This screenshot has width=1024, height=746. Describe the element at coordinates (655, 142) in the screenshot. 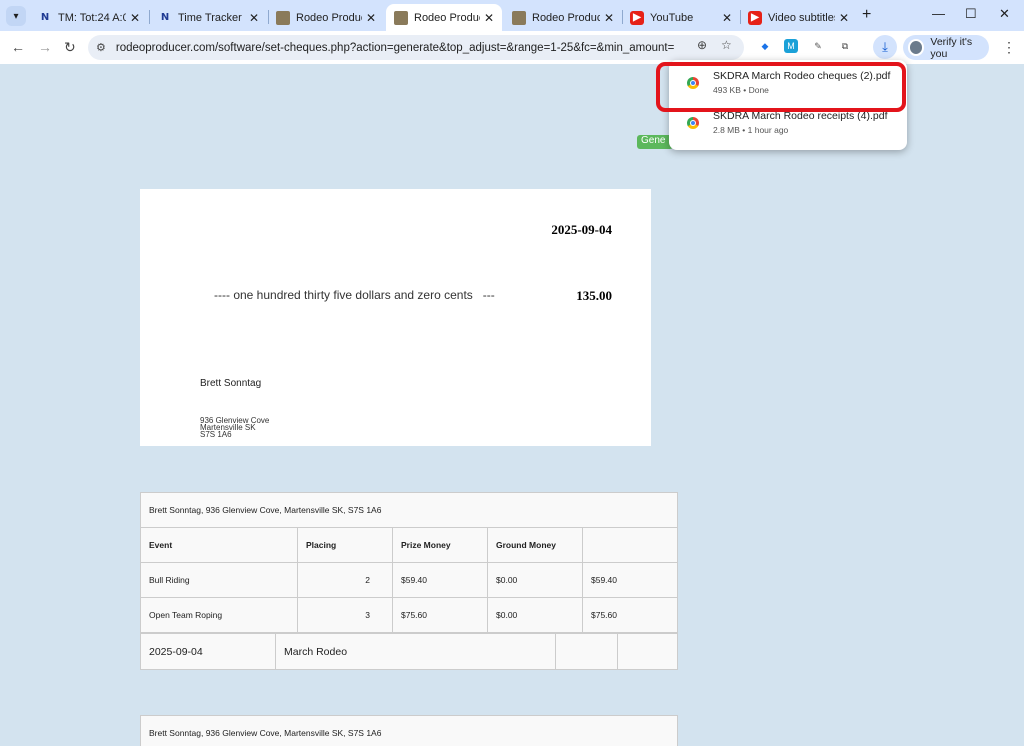

I see `generate-button: Gene` at that location.